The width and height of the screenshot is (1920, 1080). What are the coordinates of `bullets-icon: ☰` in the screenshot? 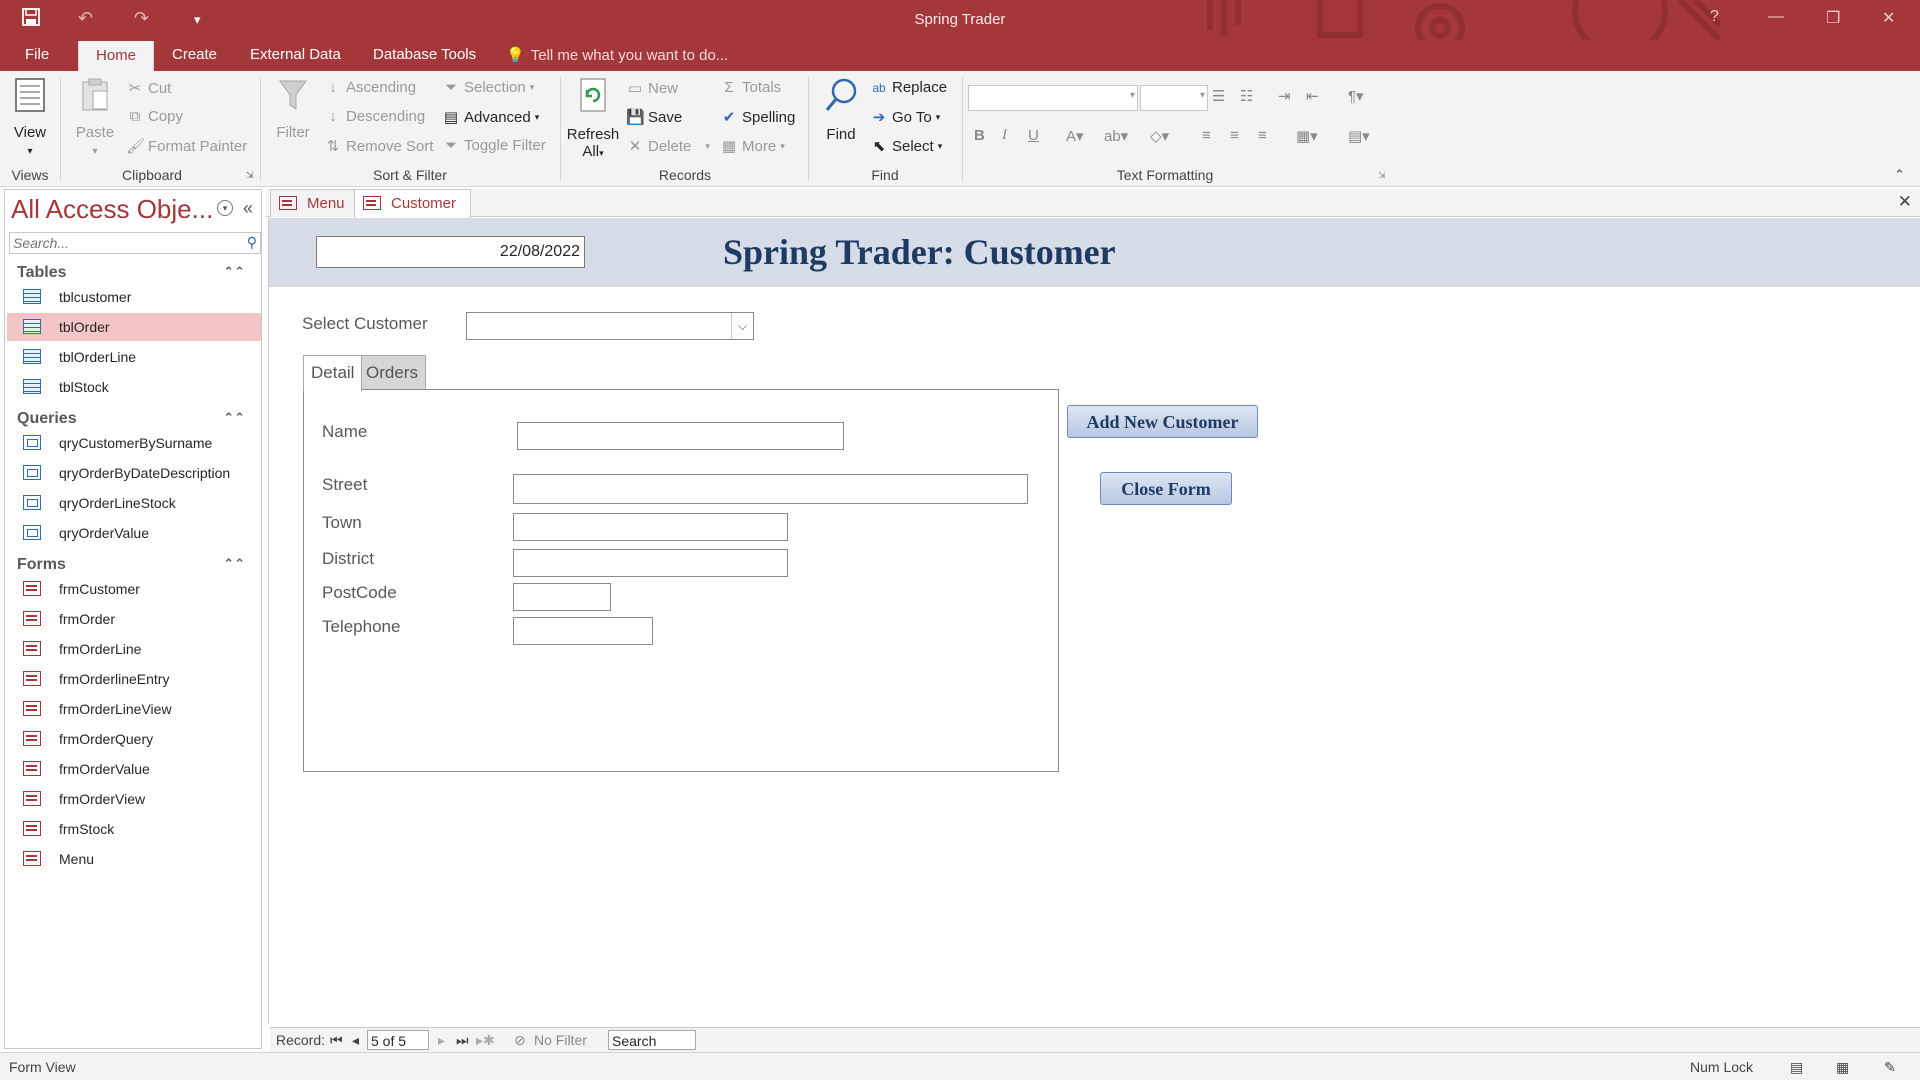 It's located at (1218, 96).